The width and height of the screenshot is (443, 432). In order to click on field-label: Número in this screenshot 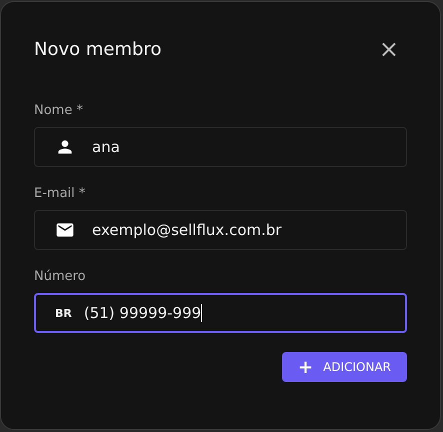, I will do `click(60, 277)`.